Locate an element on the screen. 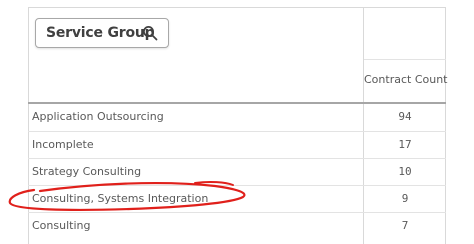  table-row: Application Outsourcing 94 is located at coordinates (237, 117).